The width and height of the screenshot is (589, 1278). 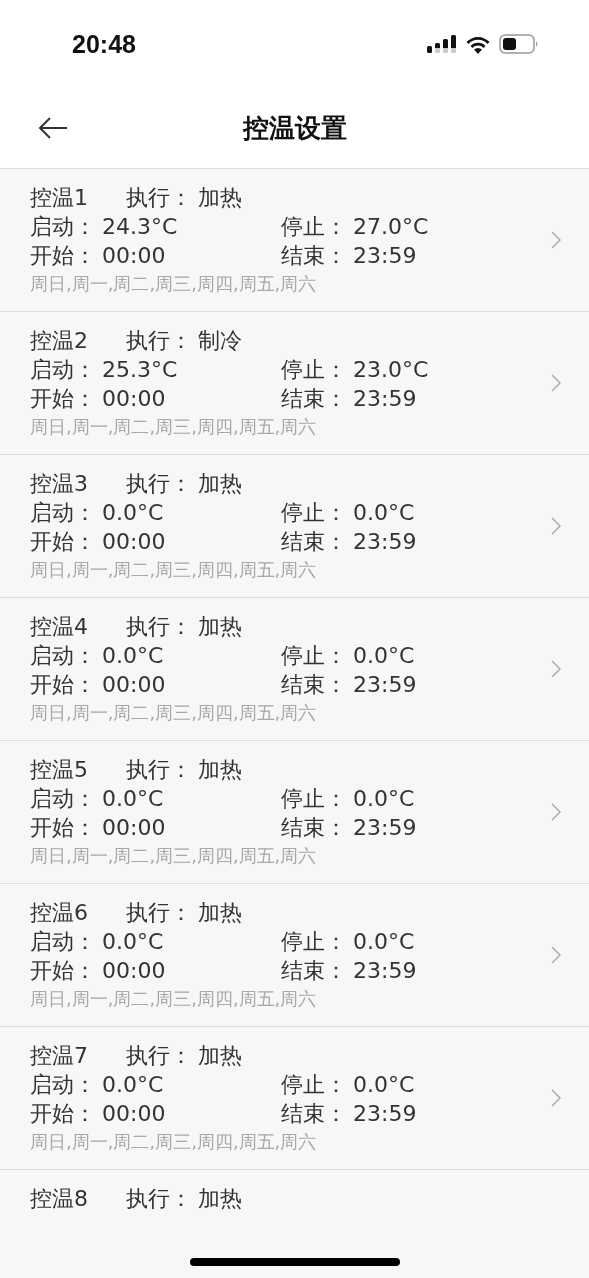 I want to click on stop-value: 23.0°C, so click(x=391, y=370).